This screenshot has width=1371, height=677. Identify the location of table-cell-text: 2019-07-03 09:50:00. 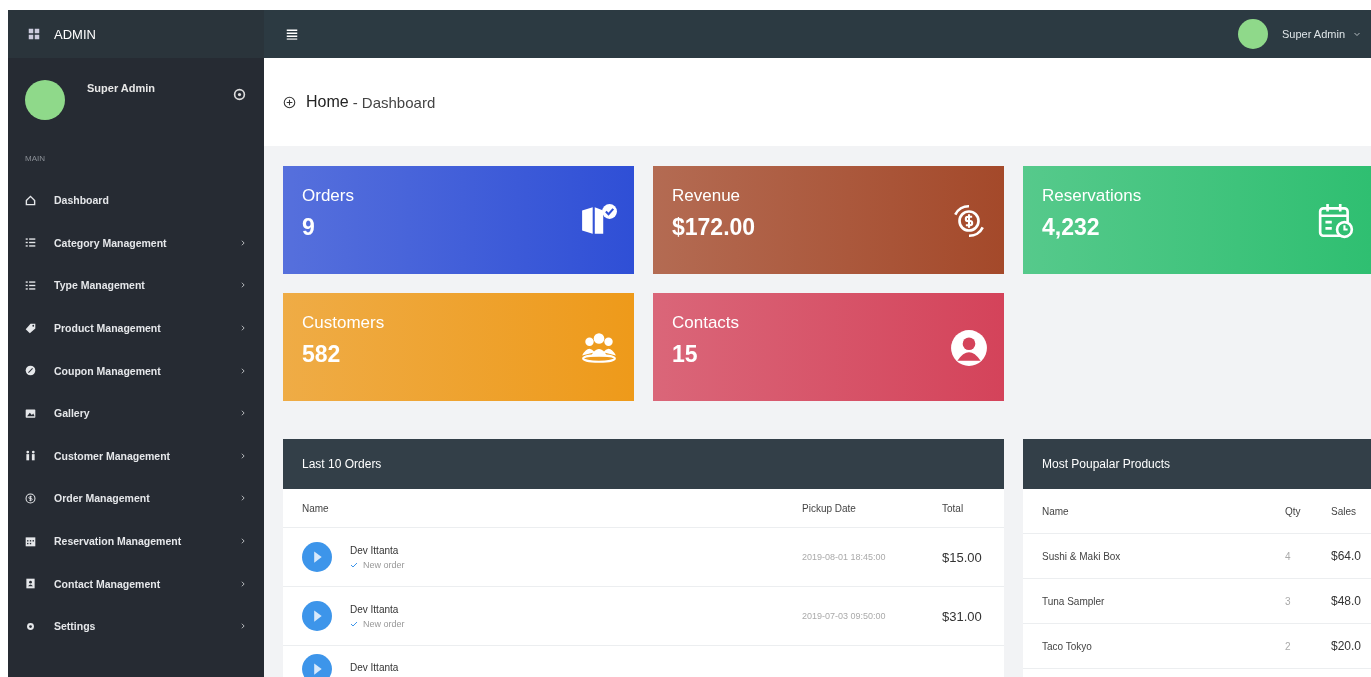
(844, 616).